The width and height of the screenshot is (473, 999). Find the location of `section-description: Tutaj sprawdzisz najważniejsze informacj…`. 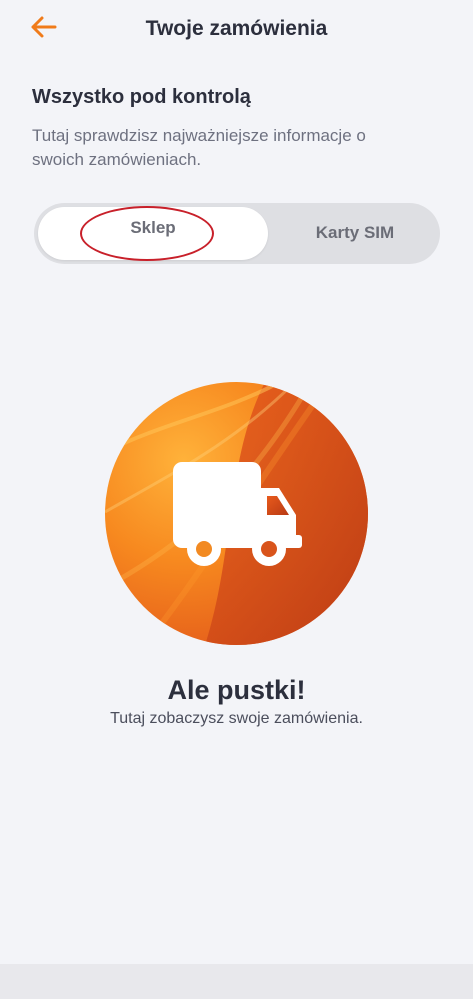

section-description: Tutaj sprawdzisz najważniejsze informacj… is located at coordinates (199, 147).